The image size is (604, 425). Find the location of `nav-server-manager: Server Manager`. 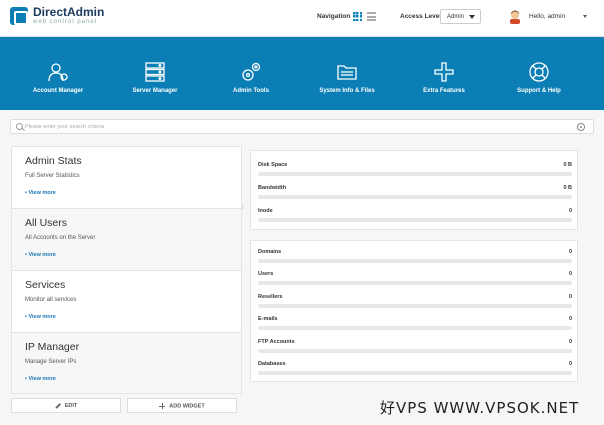

nav-server-manager: Server Manager is located at coordinates (155, 73).